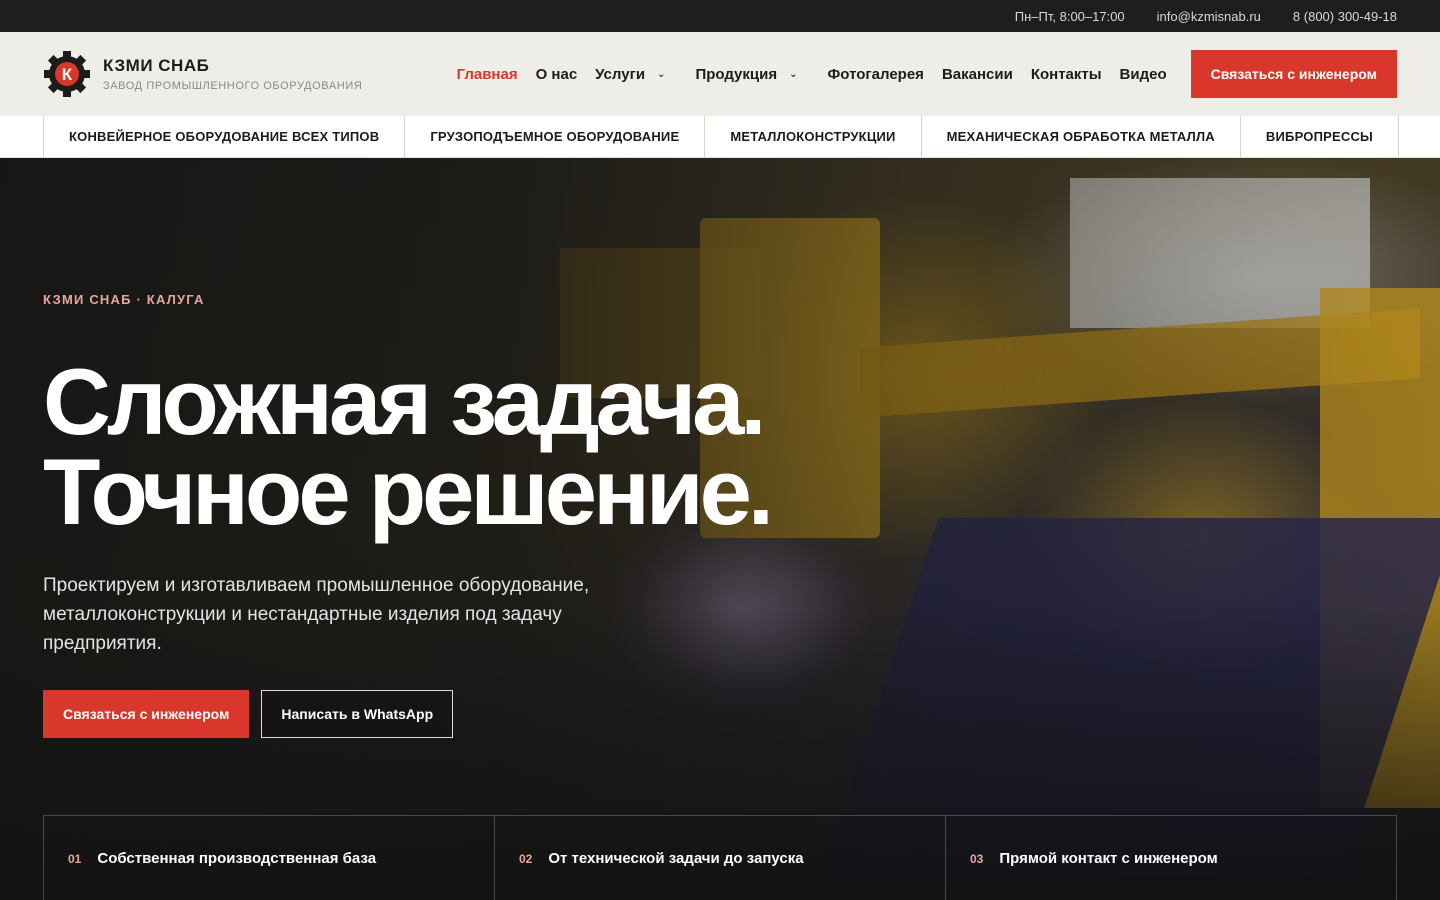 The image size is (1440, 900). I want to click on feature-number: 03, so click(977, 858).